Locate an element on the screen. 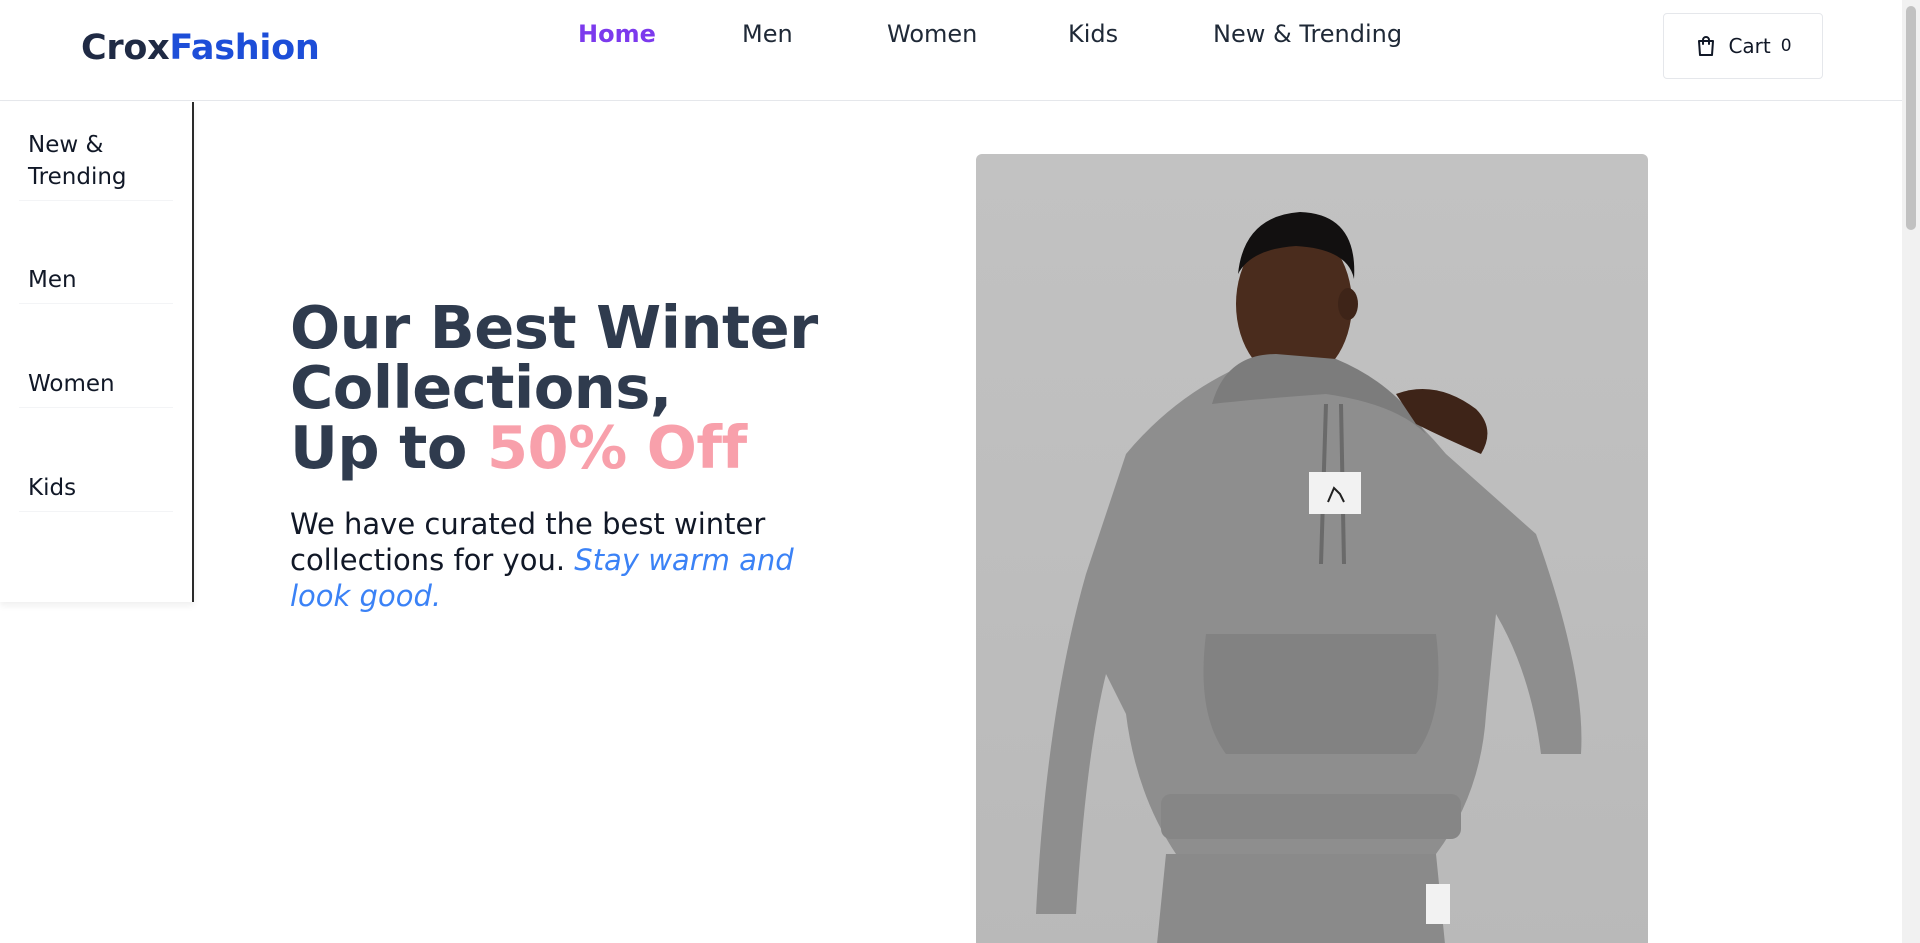 Image resolution: width=1920 pixels, height=943 pixels. vertical-scrollbar is located at coordinates (1911, 471).